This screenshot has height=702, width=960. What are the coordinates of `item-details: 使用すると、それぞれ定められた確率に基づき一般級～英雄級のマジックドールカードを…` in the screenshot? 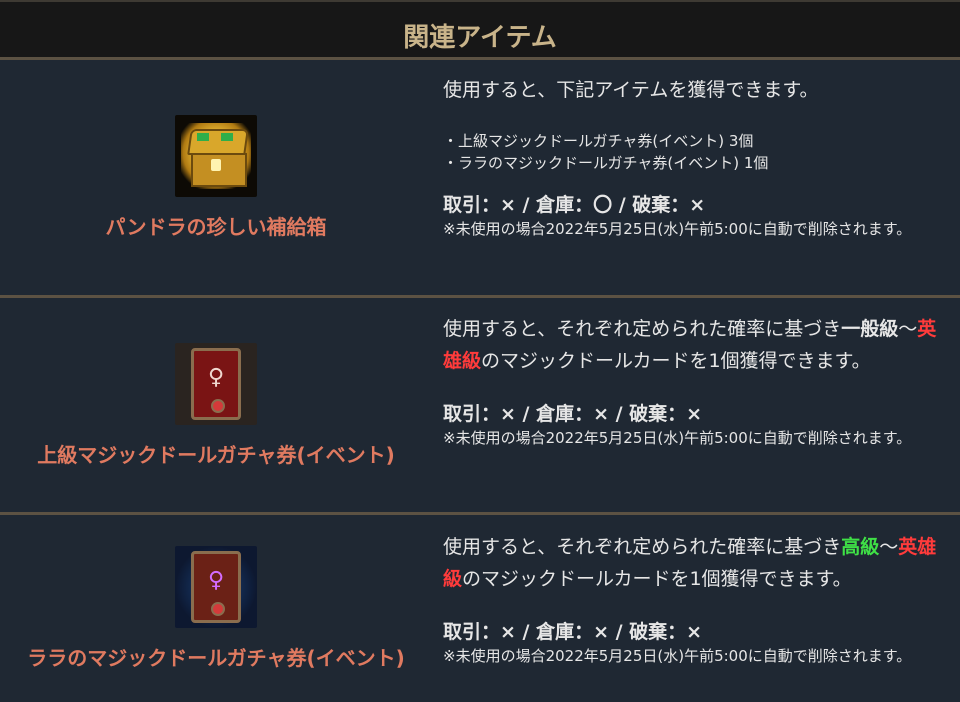 It's located at (696, 381).